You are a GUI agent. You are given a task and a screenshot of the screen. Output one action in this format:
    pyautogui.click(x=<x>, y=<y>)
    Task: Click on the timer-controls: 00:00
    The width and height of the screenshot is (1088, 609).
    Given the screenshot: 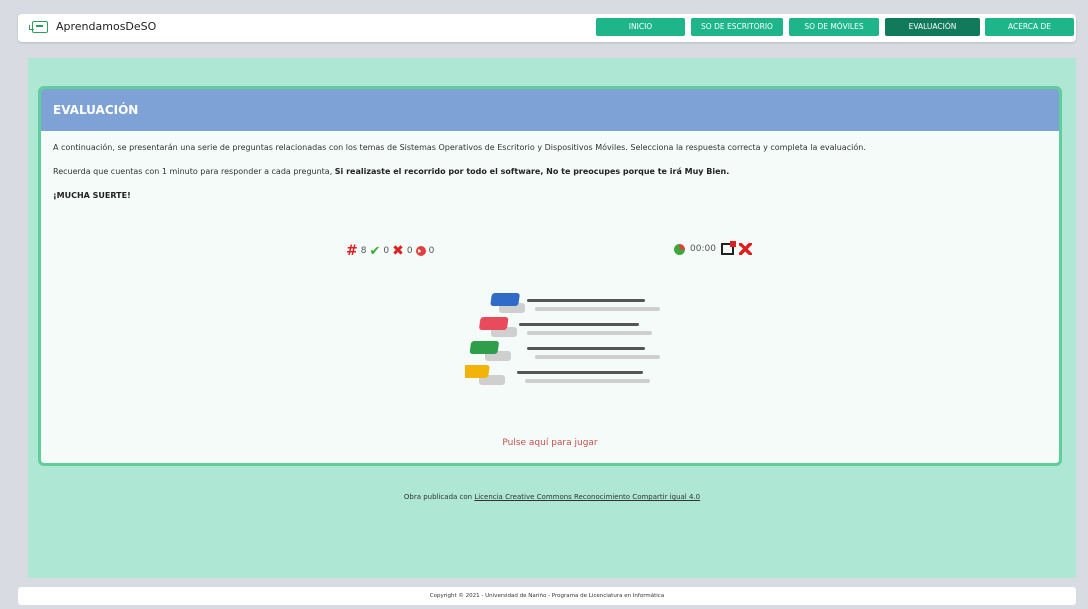 What is the action you would take?
    pyautogui.click(x=713, y=248)
    